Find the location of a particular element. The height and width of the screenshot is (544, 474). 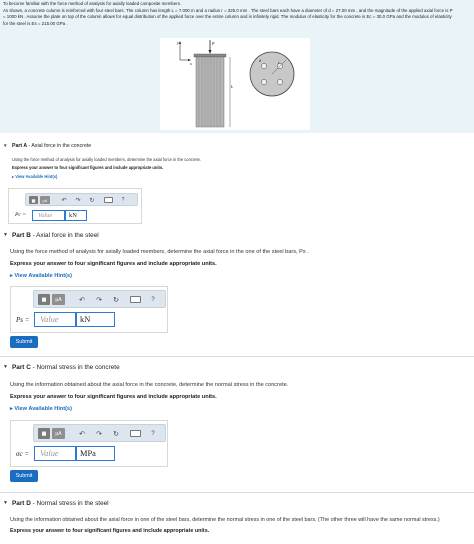

part-a-toolbar: ▦ μA ↶ ↷ ↻ ? is located at coordinates (81, 199).